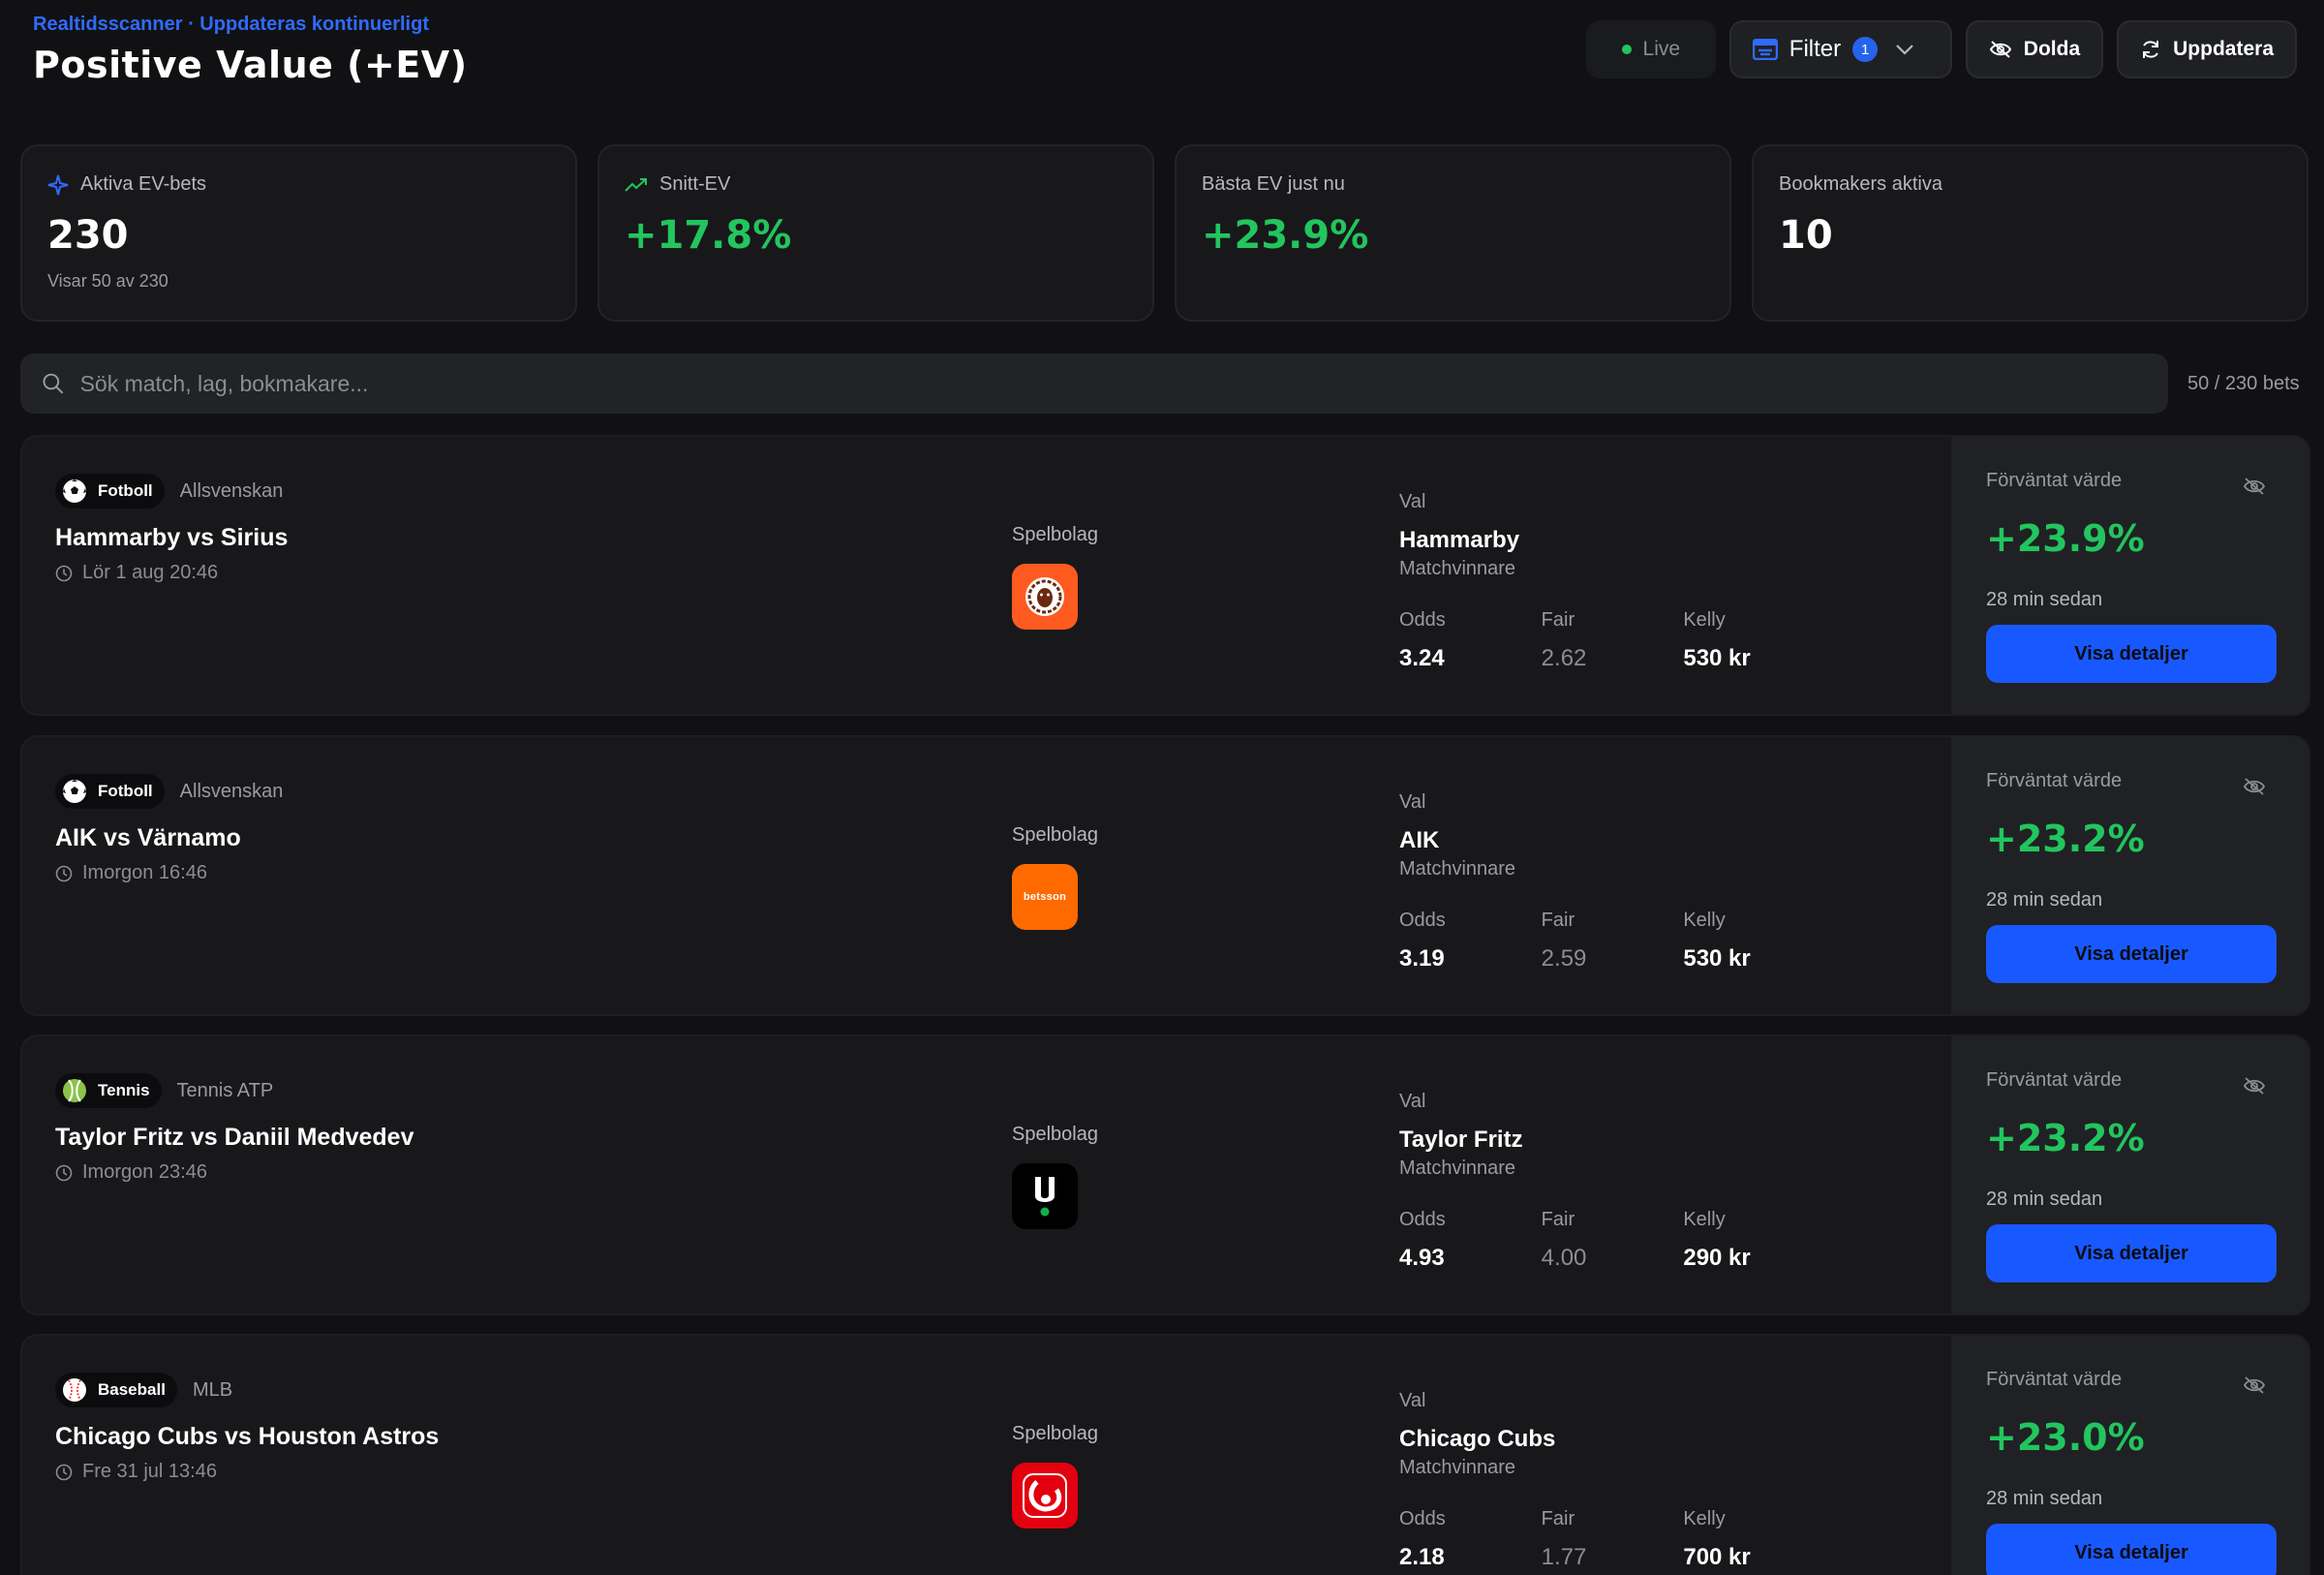  What do you see at coordinates (1861, 184) in the screenshot?
I see `stat-label: Bookmakers aktiva` at bounding box center [1861, 184].